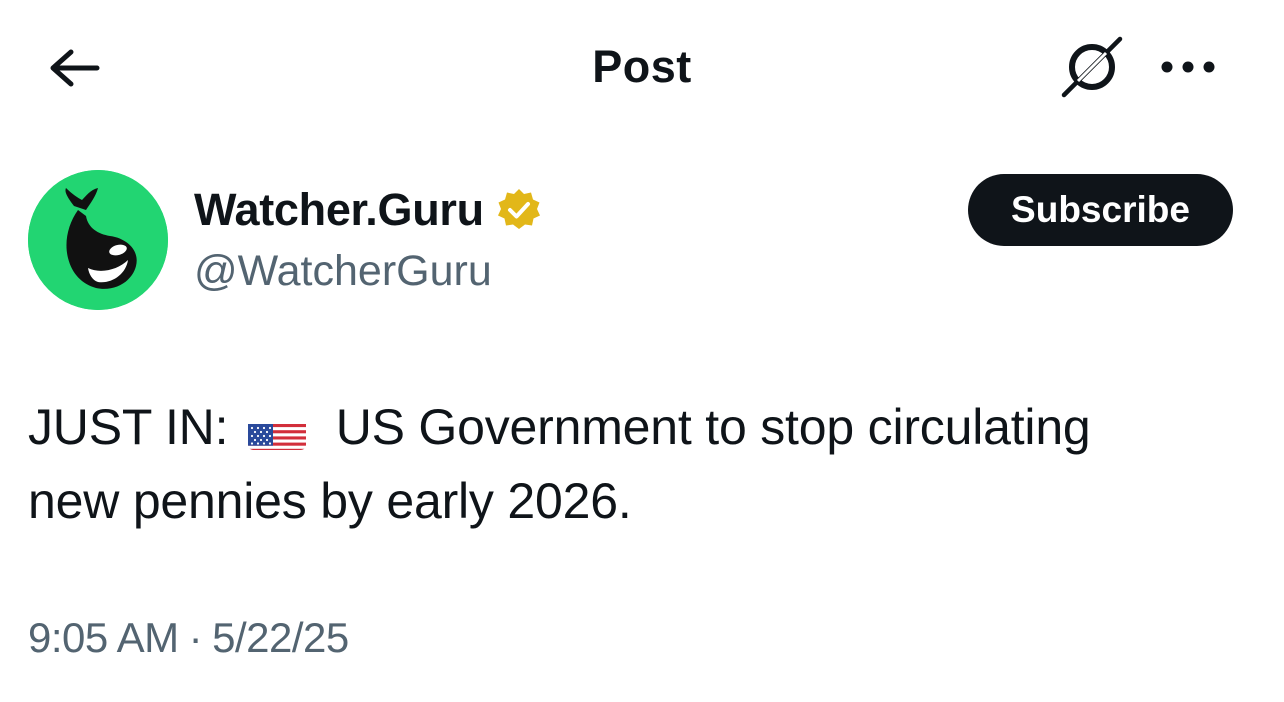 The height and width of the screenshot is (702, 1284). I want to click on author-display-name: Watcher.Guru, so click(339, 210).